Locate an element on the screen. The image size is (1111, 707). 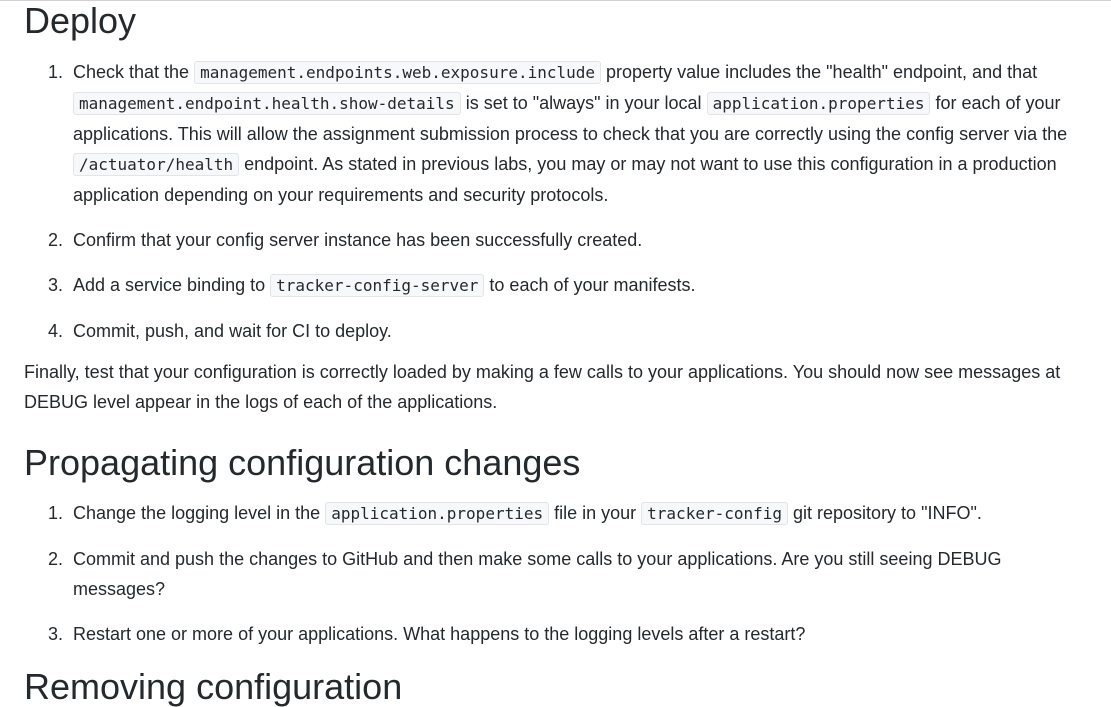
list-text: to each of your manifests. is located at coordinates (590, 285).